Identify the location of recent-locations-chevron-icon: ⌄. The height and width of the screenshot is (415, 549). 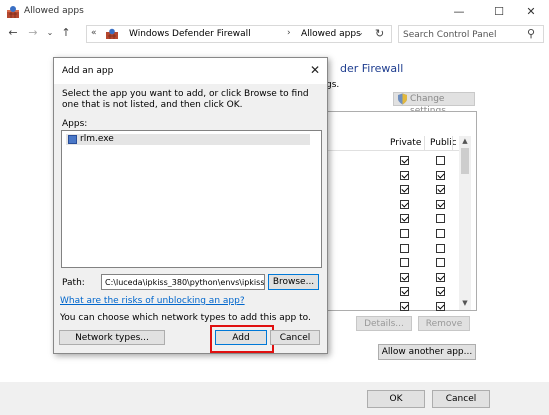
(50, 33).